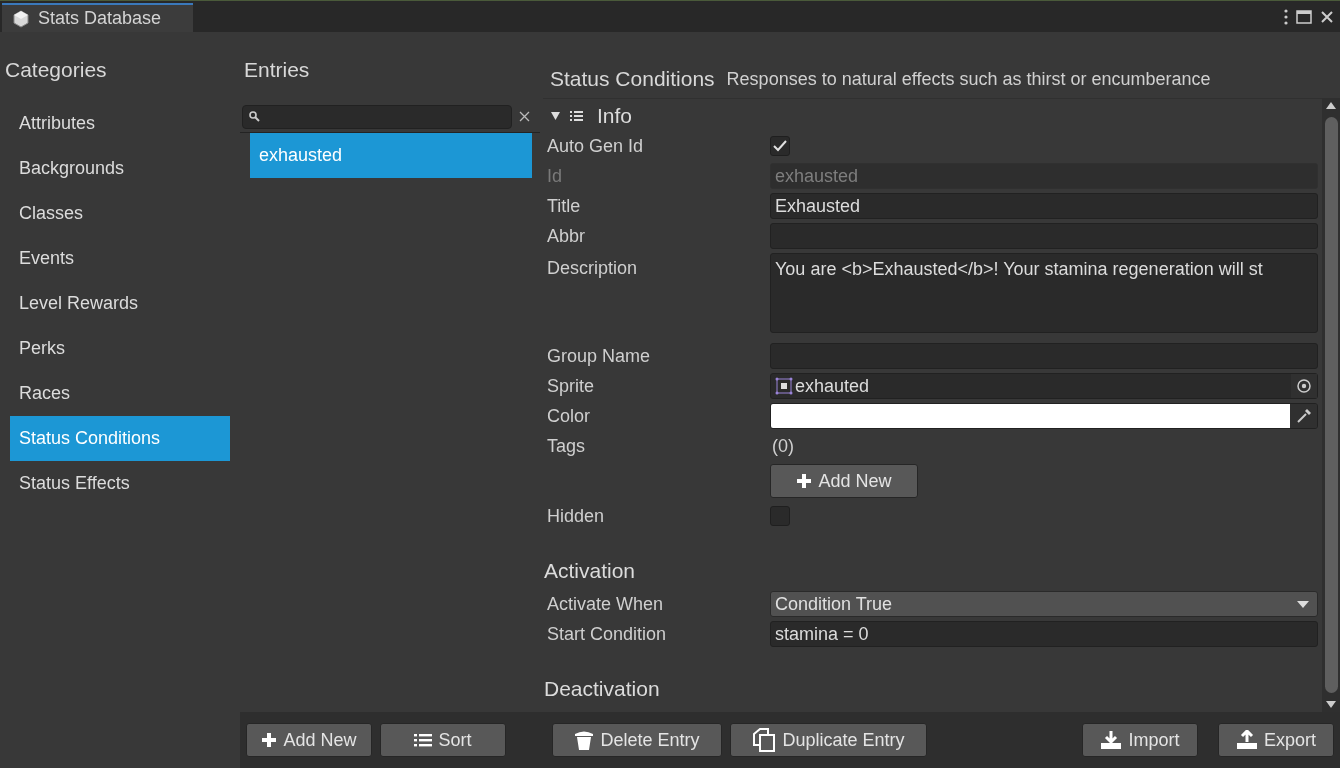 The width and height of the screenshot is (1340, 768). Describe the element at coordinates (584, 740) in the screenshot. I see `trash-icon` at that location.